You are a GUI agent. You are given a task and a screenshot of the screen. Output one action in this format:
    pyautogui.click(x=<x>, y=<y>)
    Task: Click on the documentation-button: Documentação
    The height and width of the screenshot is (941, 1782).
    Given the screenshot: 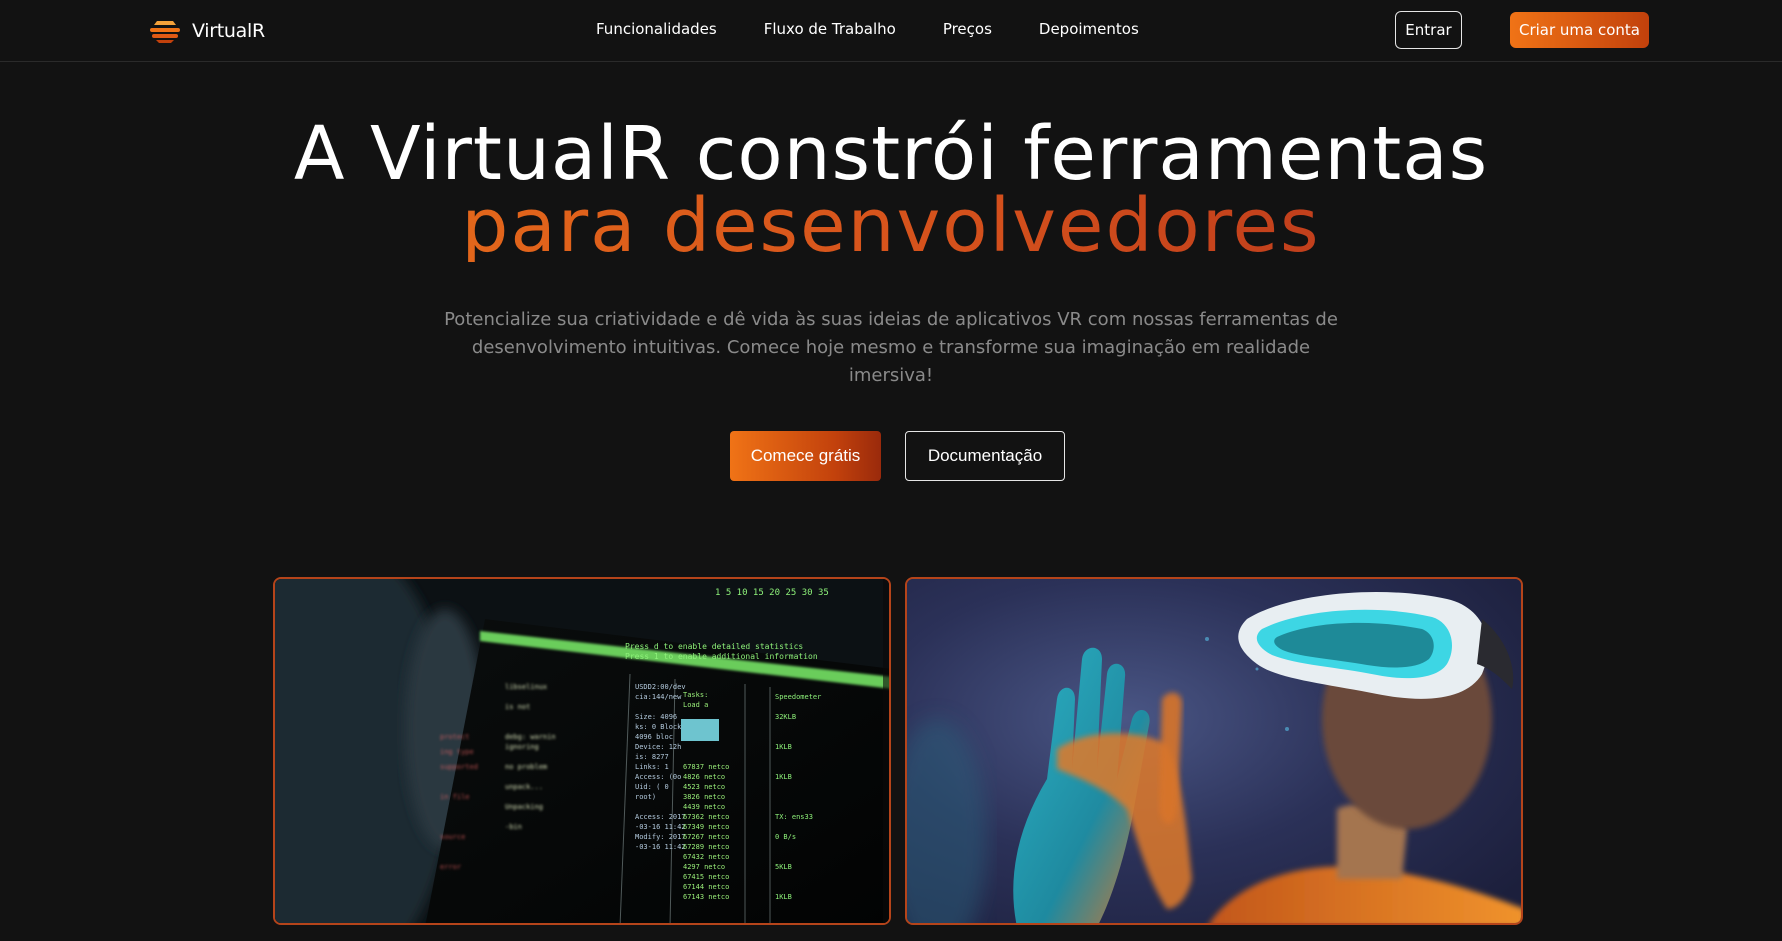 What is the action you would take?
    pyautogui.click(x=985, y=456)
    